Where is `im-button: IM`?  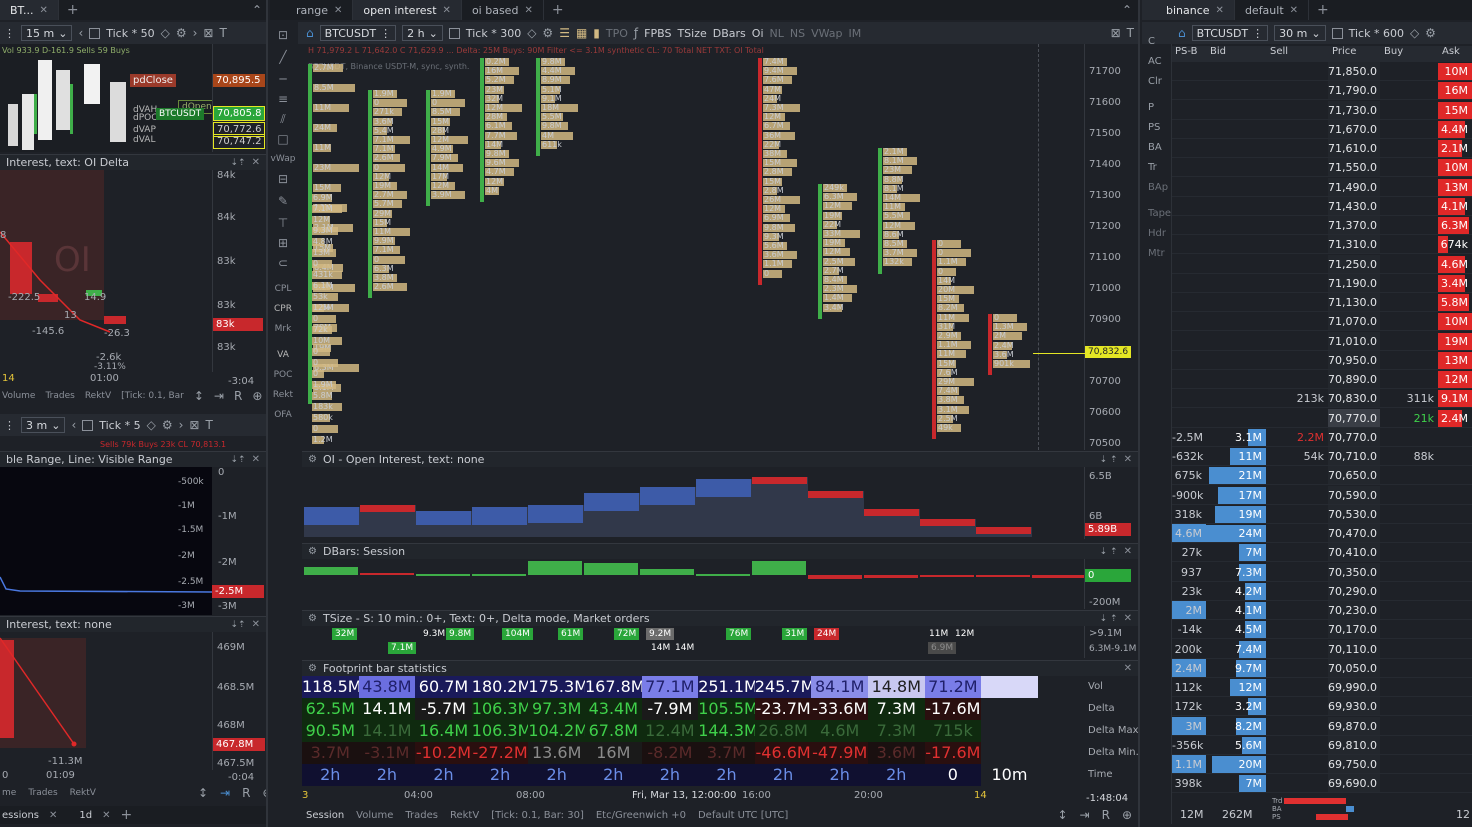 im-button: IM is located at coordinates (855, 33).